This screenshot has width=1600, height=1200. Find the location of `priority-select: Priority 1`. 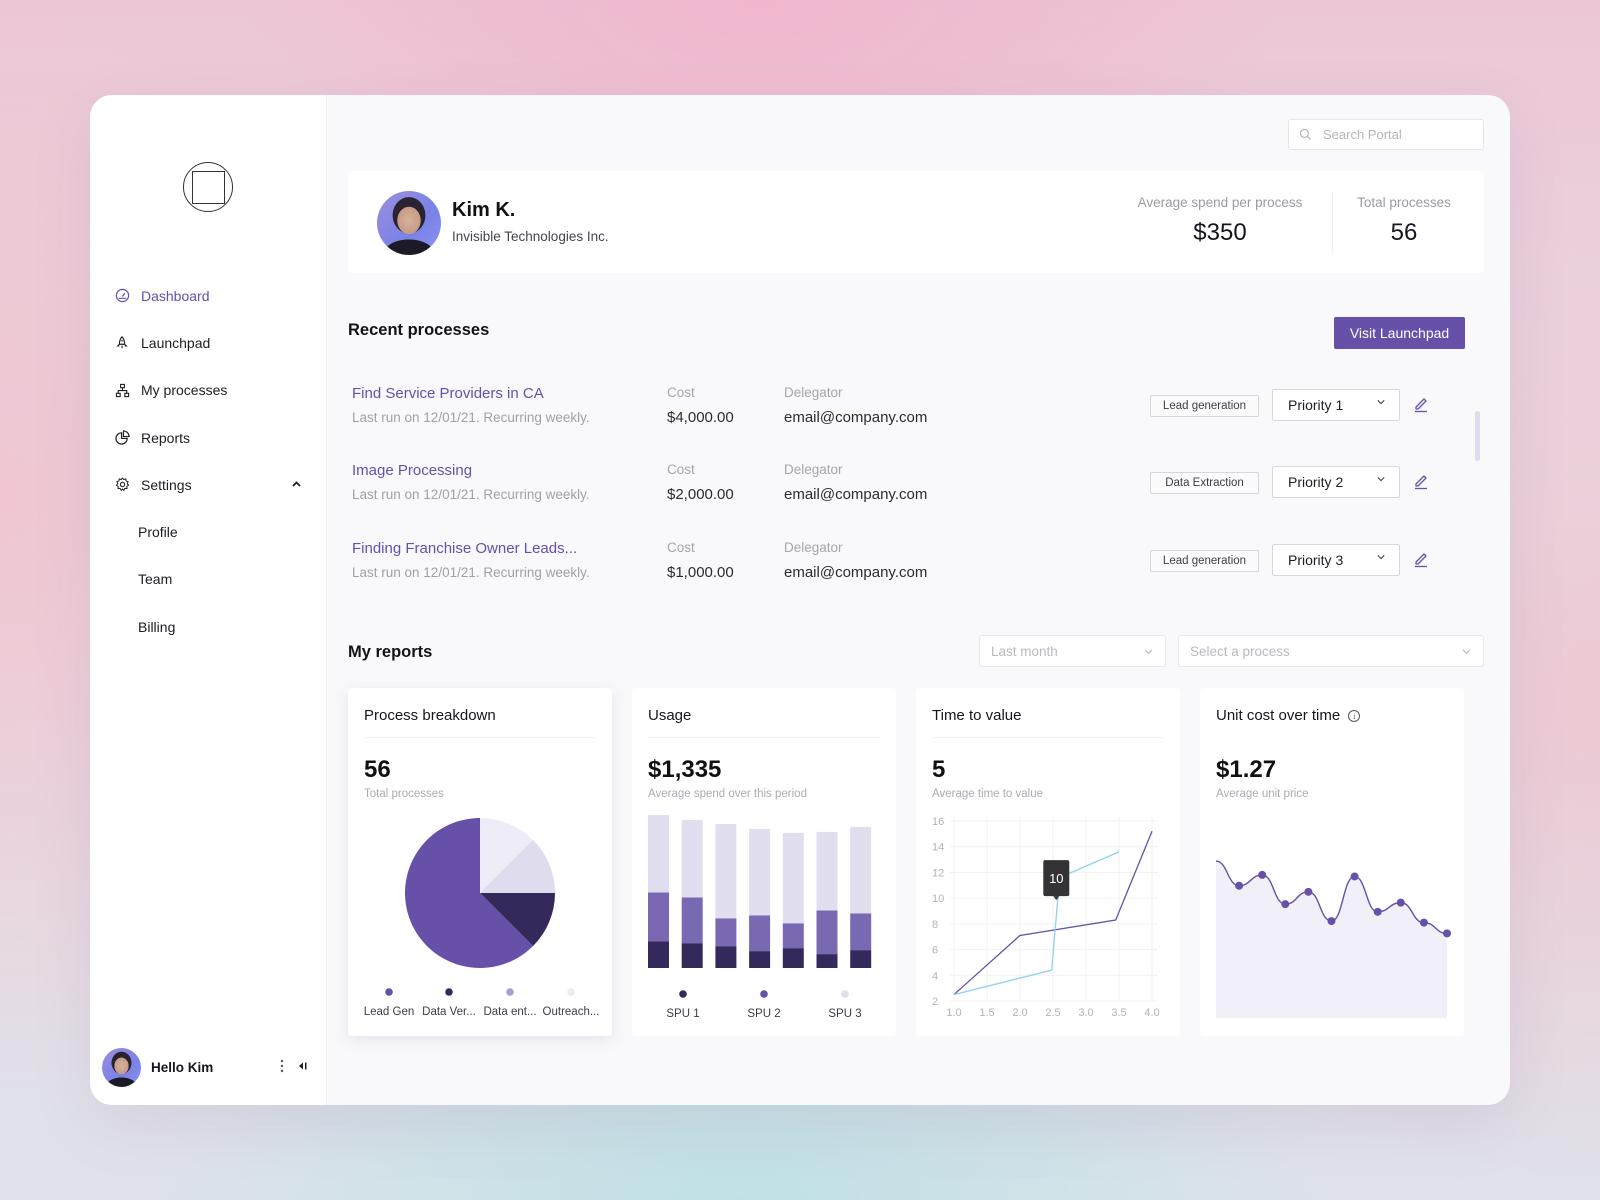

priority-select: Priority 1 is located at coordinates (1336, 405).